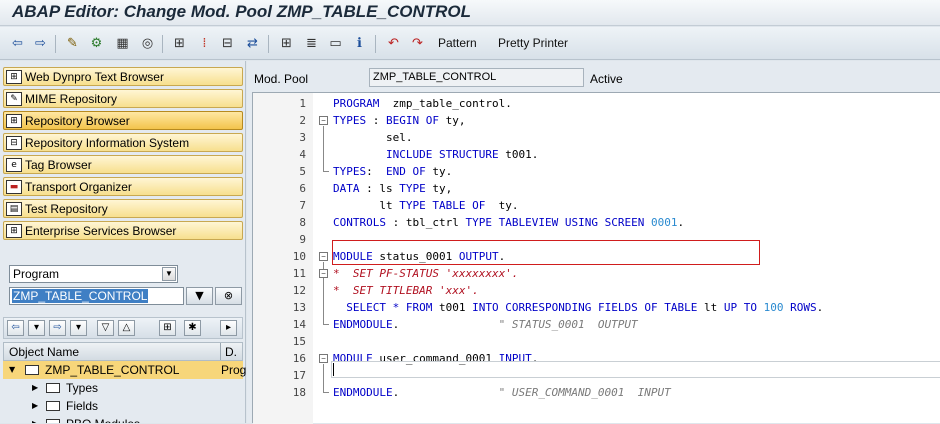 Image resolution: width=940 pixels, height=424 pixels. I want to click on collapse-icon: ▽, so click(105, 328).